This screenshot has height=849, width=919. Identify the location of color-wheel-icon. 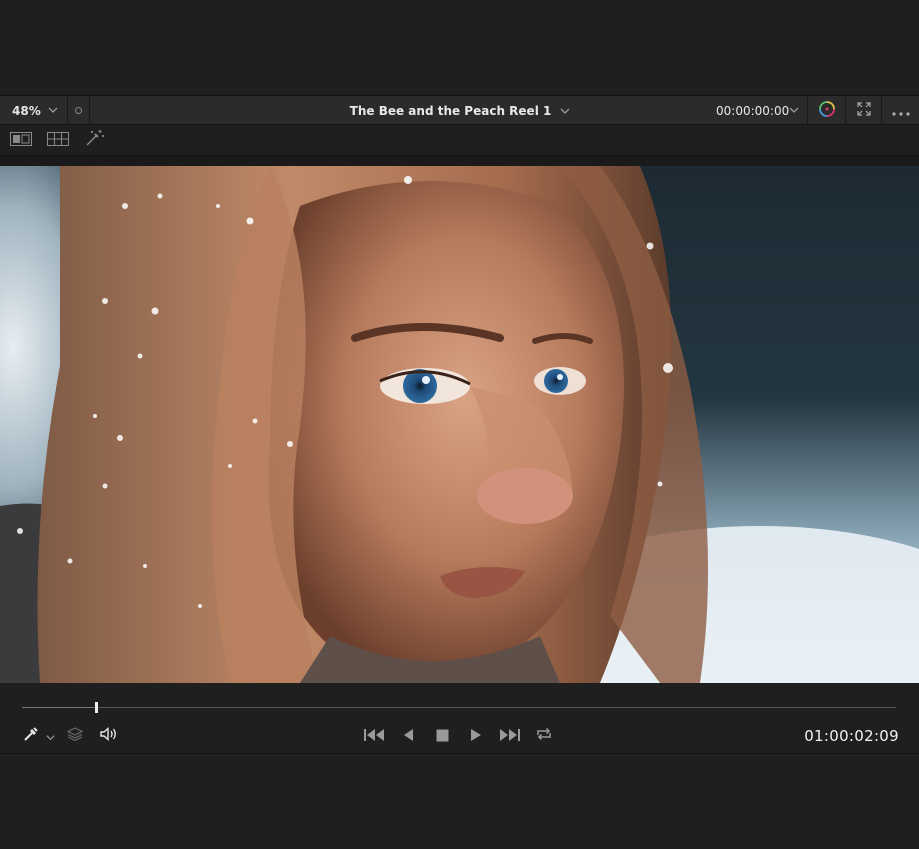
(827, 111).